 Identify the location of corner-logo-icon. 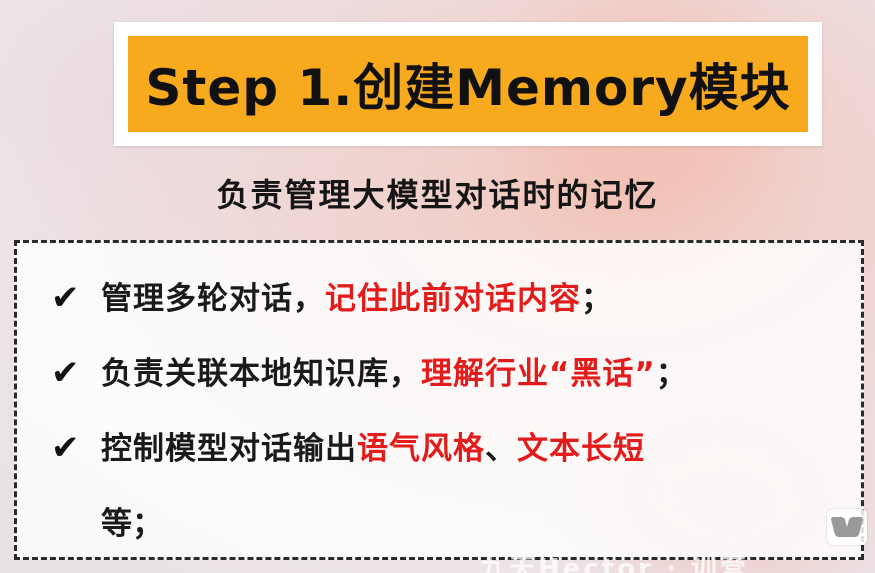
(847, 527).